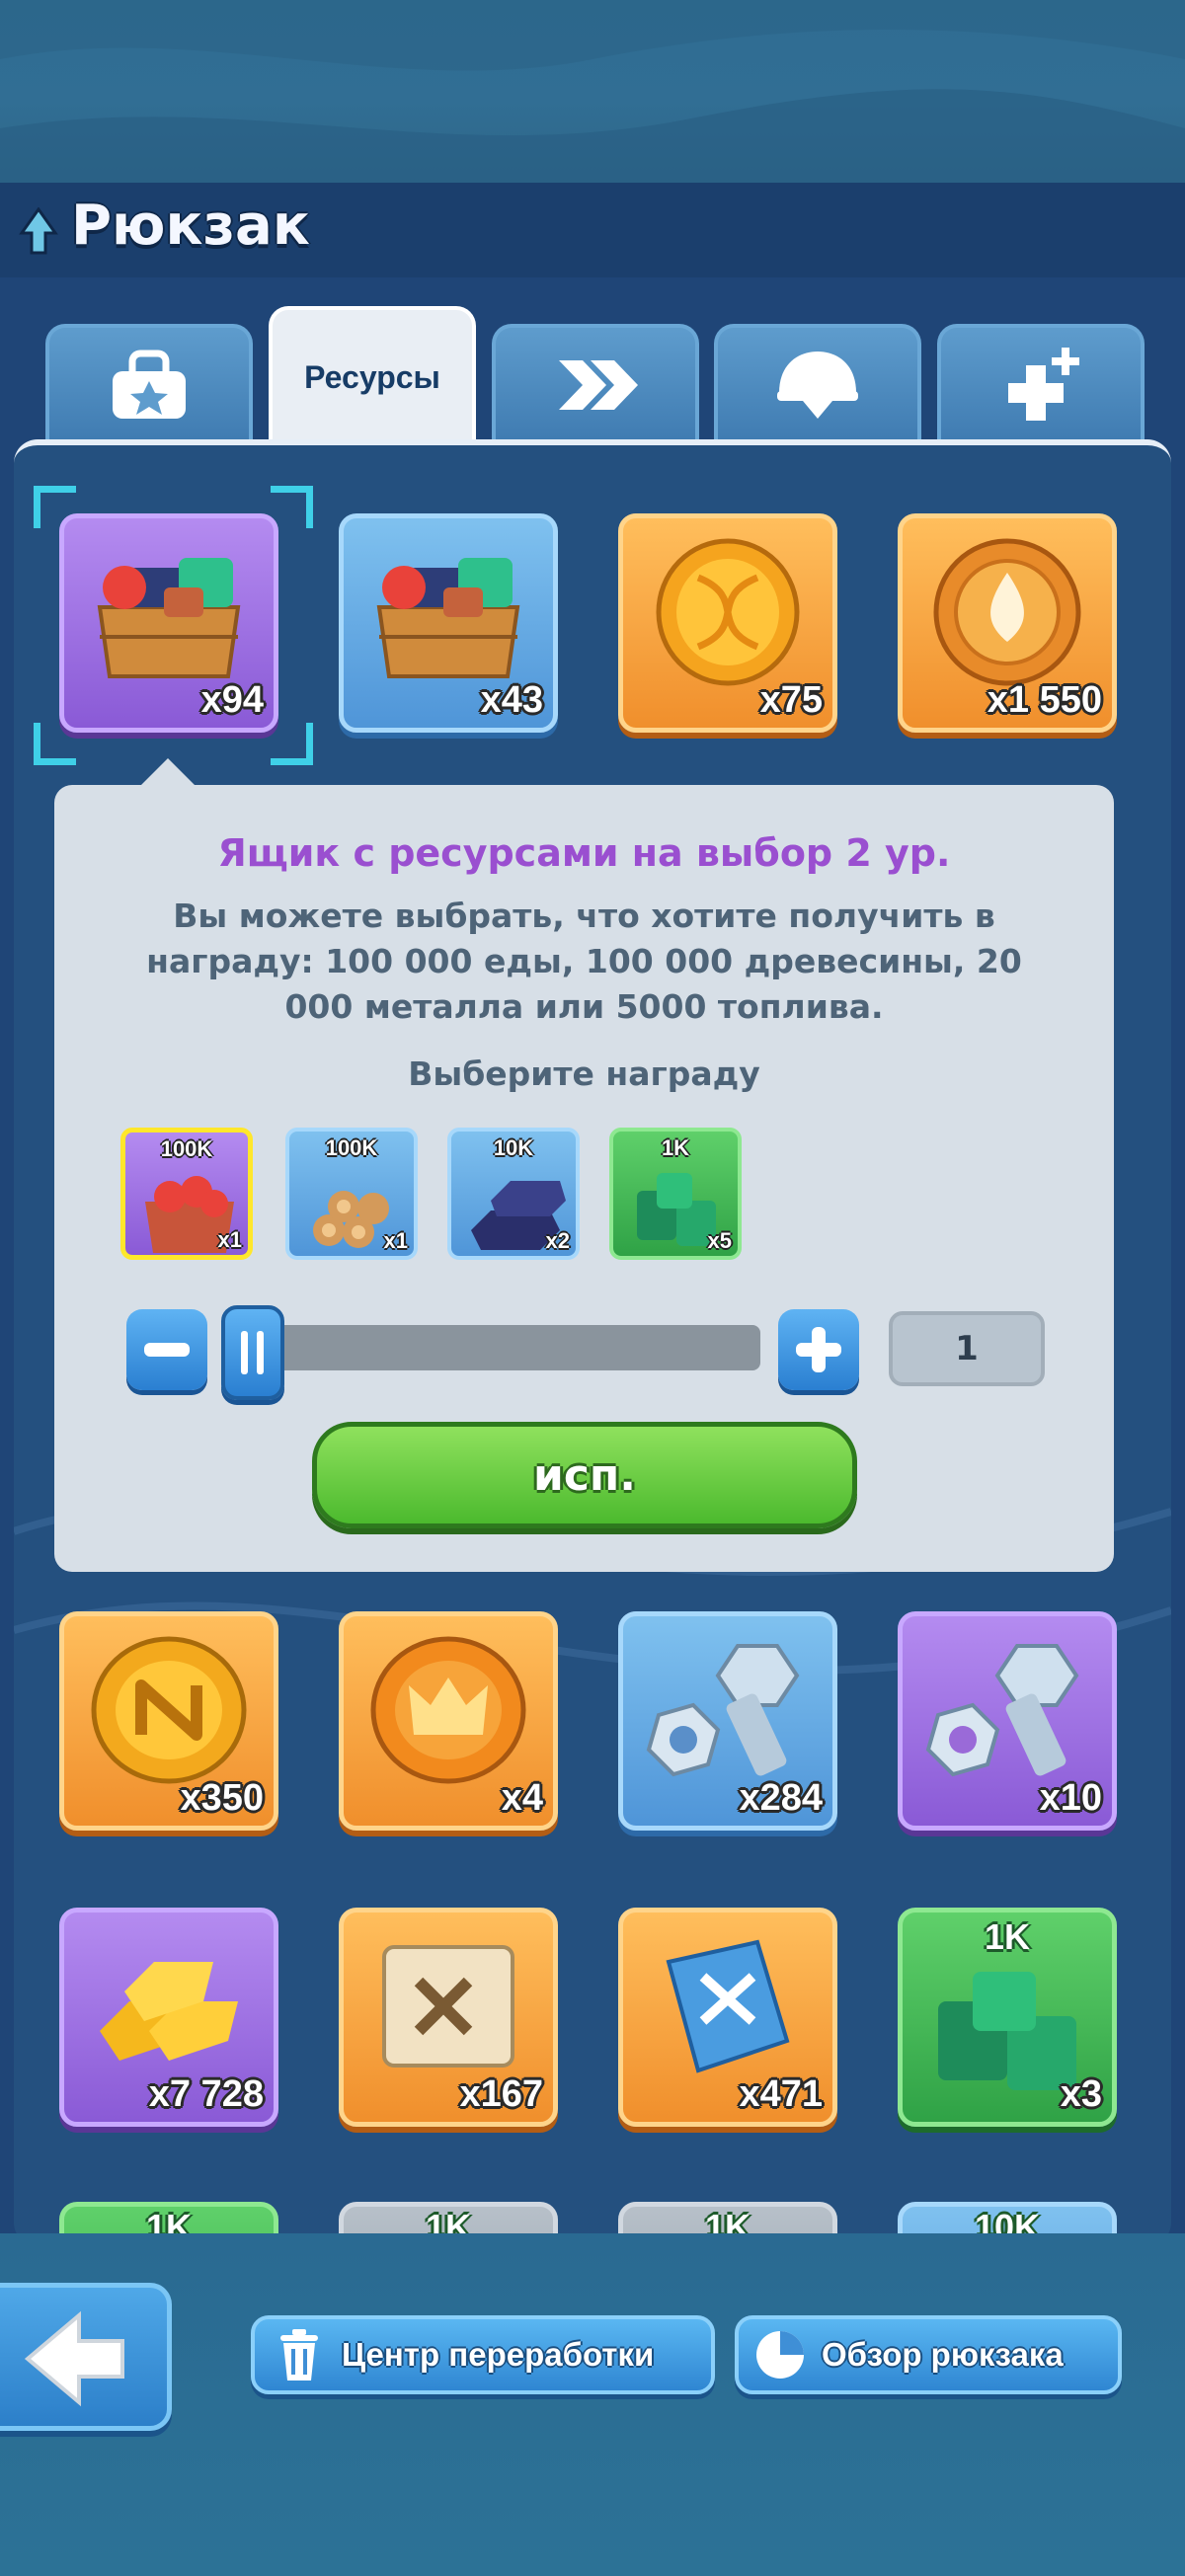 This screenshot has width=1185, height=2576. Describe the element at coordinates (1044, 384) in the screenshot. I see `heal-plus-icon` at that location.